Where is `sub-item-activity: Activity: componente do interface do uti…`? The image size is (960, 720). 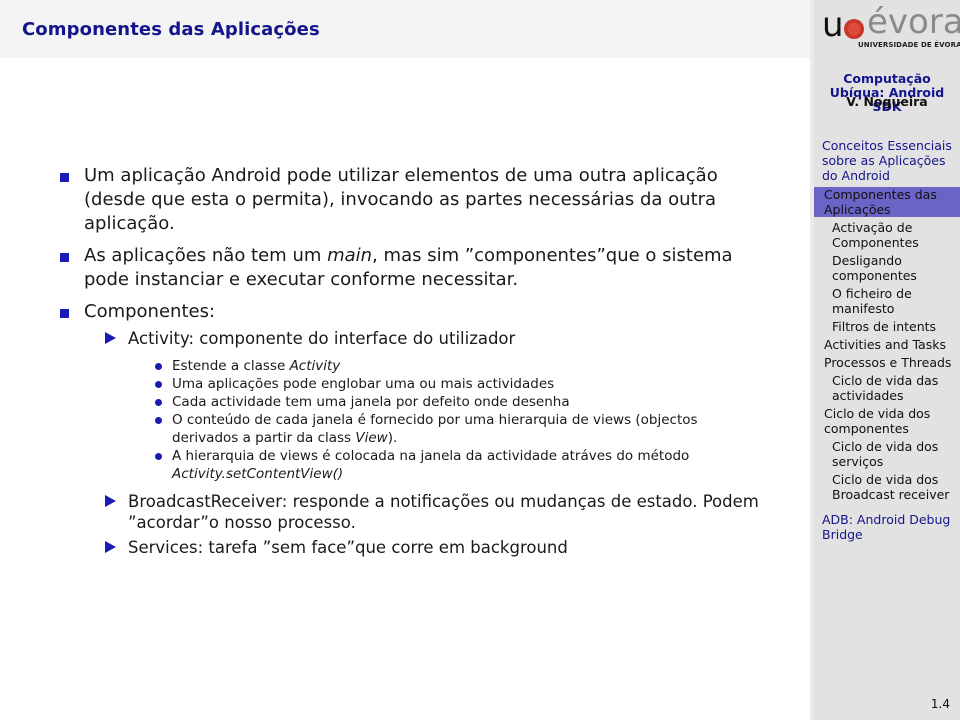 sub-item-activity: Activity: componente do interface do uti… is located at coordinates (420, 338).